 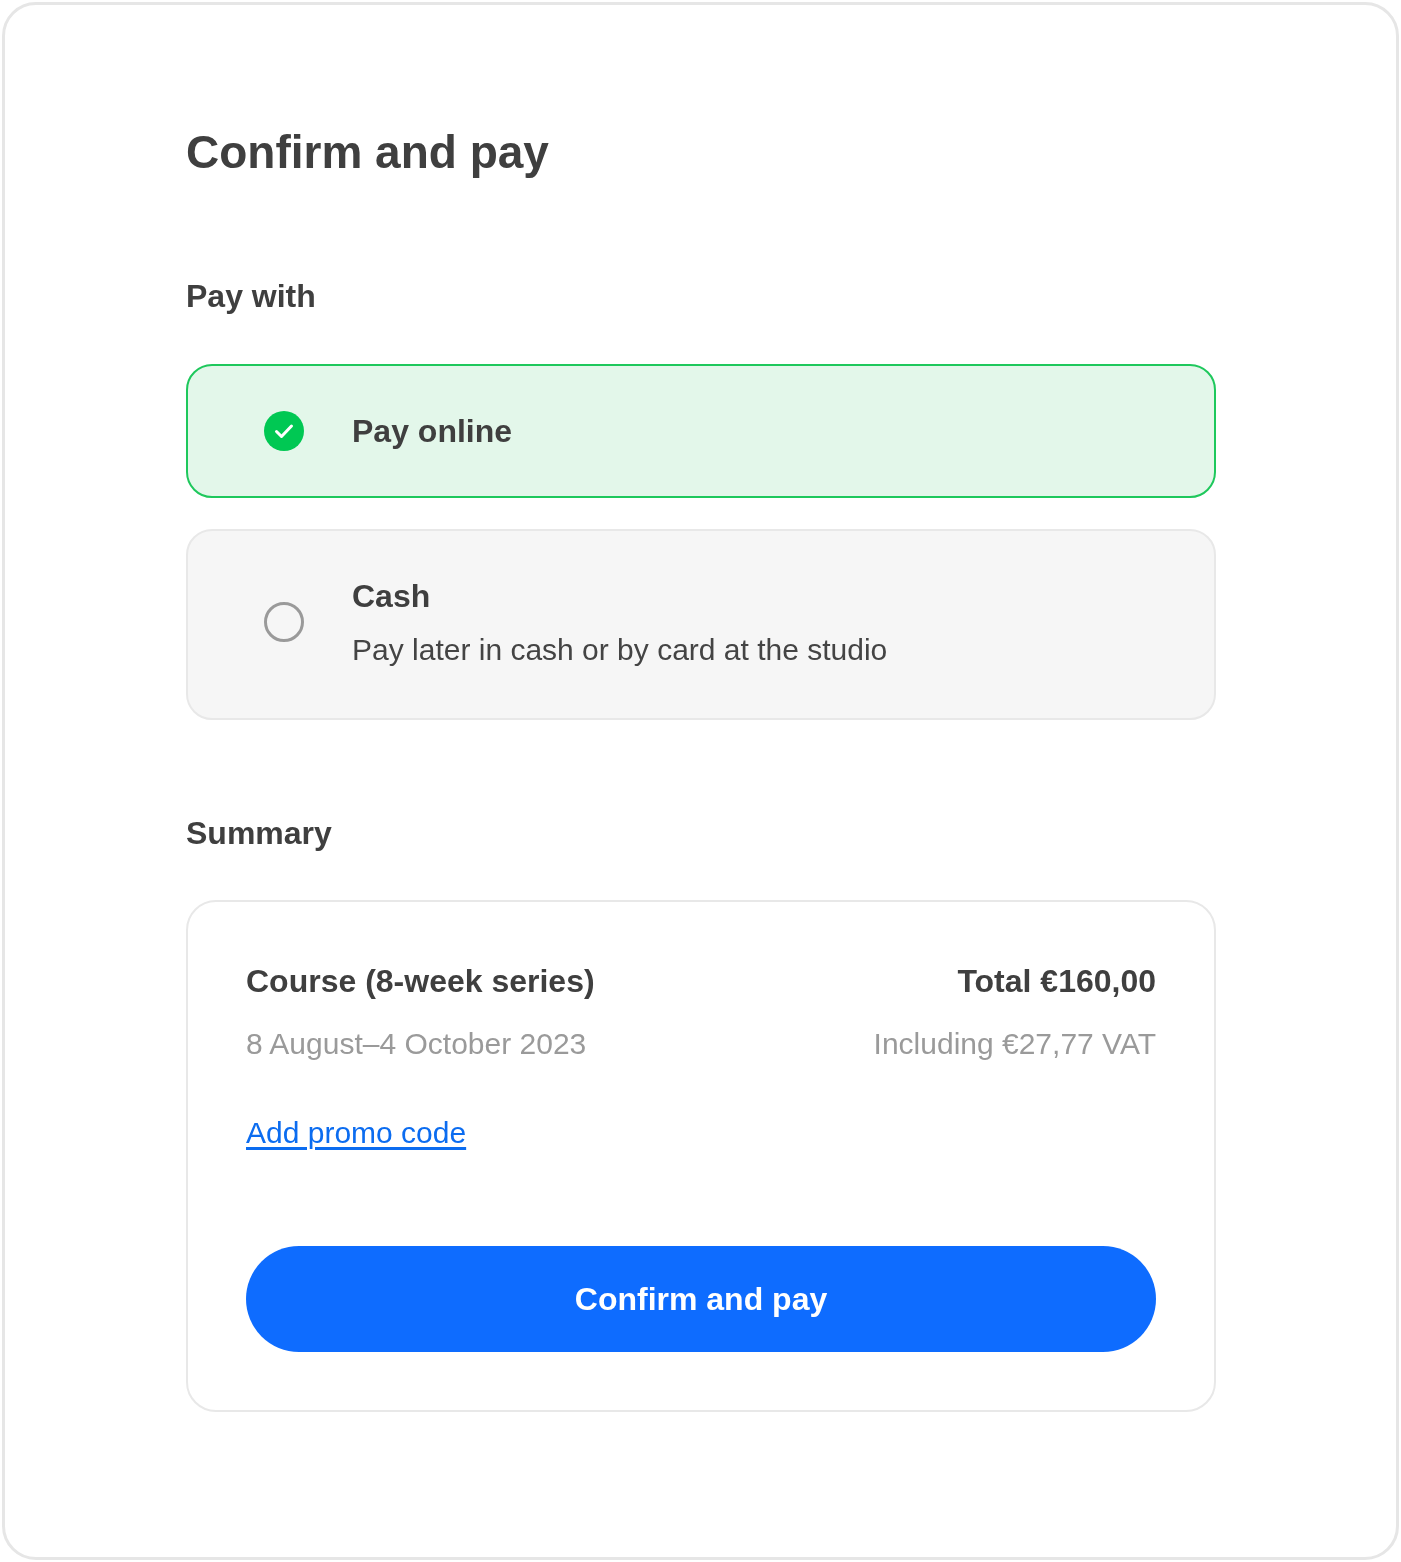 What do you see at coordinates (1014, 1044) in the screenshot?
I see `vat-note: Including €27,77 VAT` at bounding box center [1014, 1044].